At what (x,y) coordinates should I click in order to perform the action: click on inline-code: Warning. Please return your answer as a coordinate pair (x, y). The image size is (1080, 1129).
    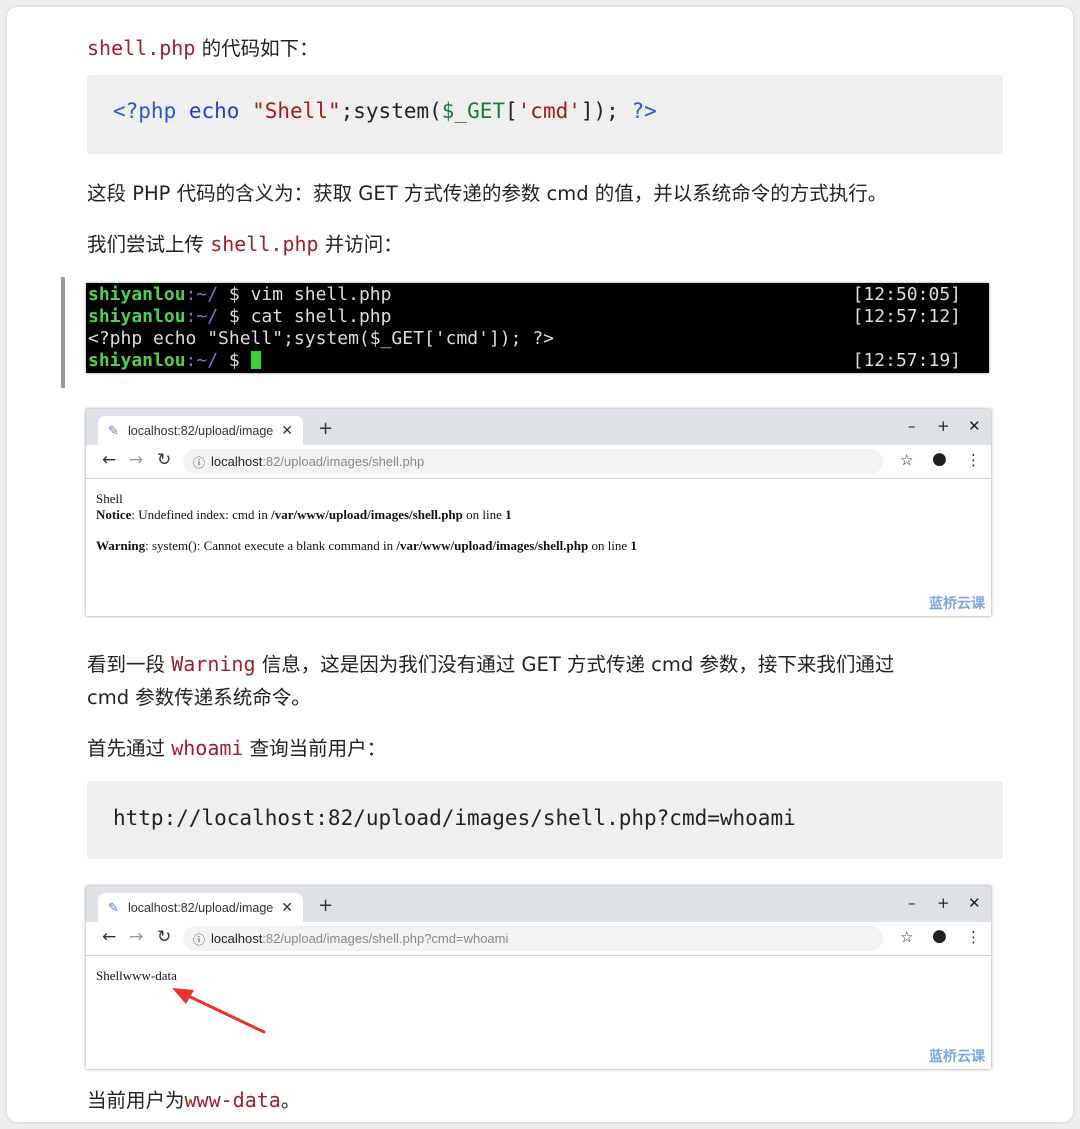
    Looking at the image, I should click on (213, 664).